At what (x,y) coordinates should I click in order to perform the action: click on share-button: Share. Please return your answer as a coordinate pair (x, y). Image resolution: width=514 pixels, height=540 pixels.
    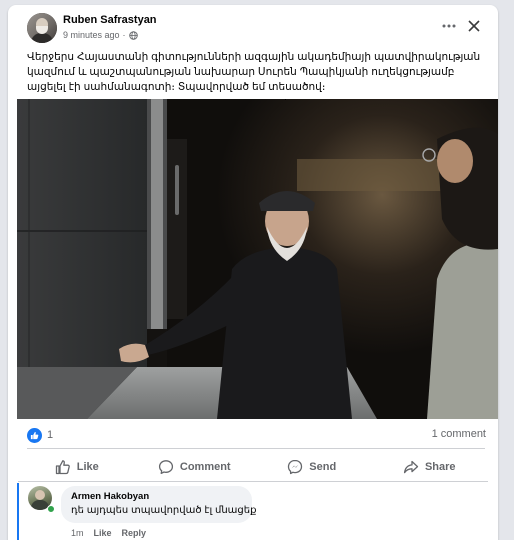
    Looking at the image, I should click on (430, 467).